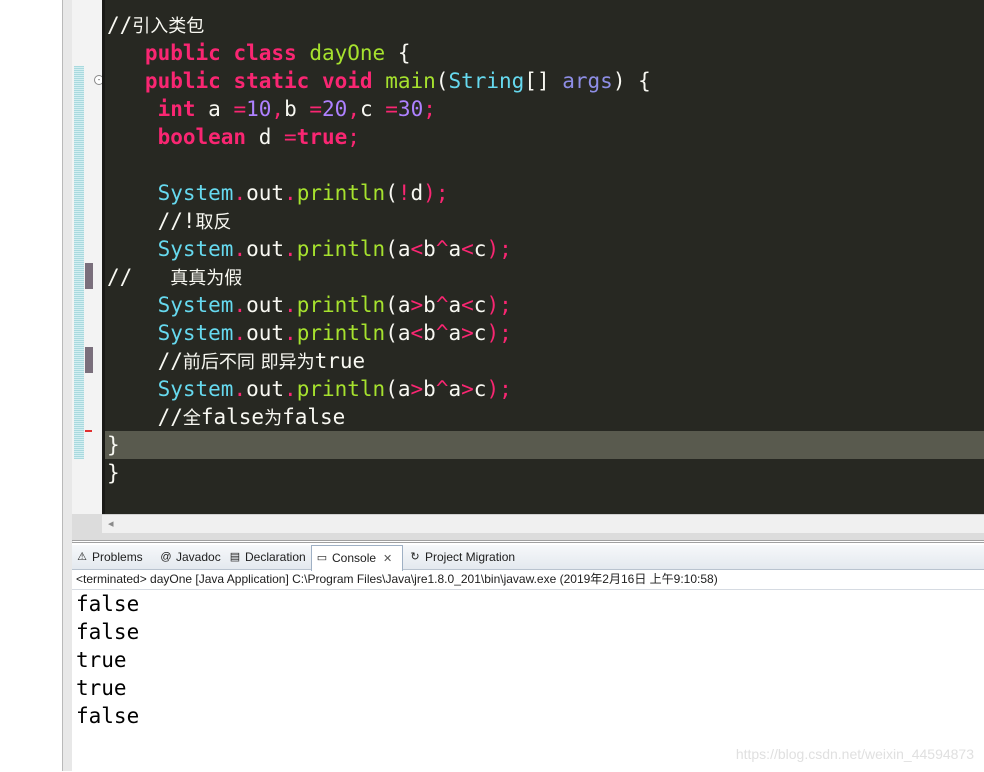 This screenshot has height=772, width=984. I want to click on tab-problems: ⚠ Problems, so click(112, 557).